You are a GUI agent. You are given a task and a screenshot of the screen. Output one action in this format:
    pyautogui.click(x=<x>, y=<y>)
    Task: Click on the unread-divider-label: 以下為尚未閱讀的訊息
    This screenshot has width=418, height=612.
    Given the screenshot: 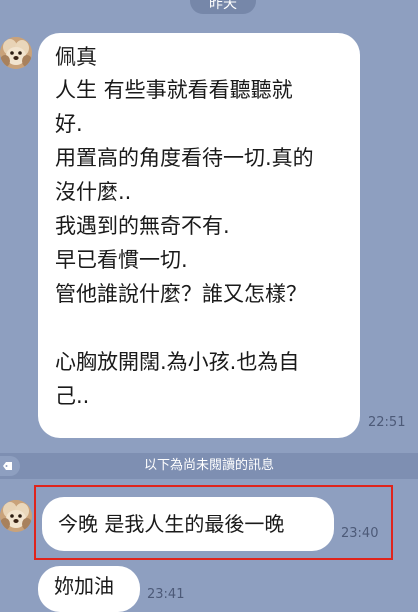 What is the action you would take?
    pyautogui.click(x=208, y=465)
    